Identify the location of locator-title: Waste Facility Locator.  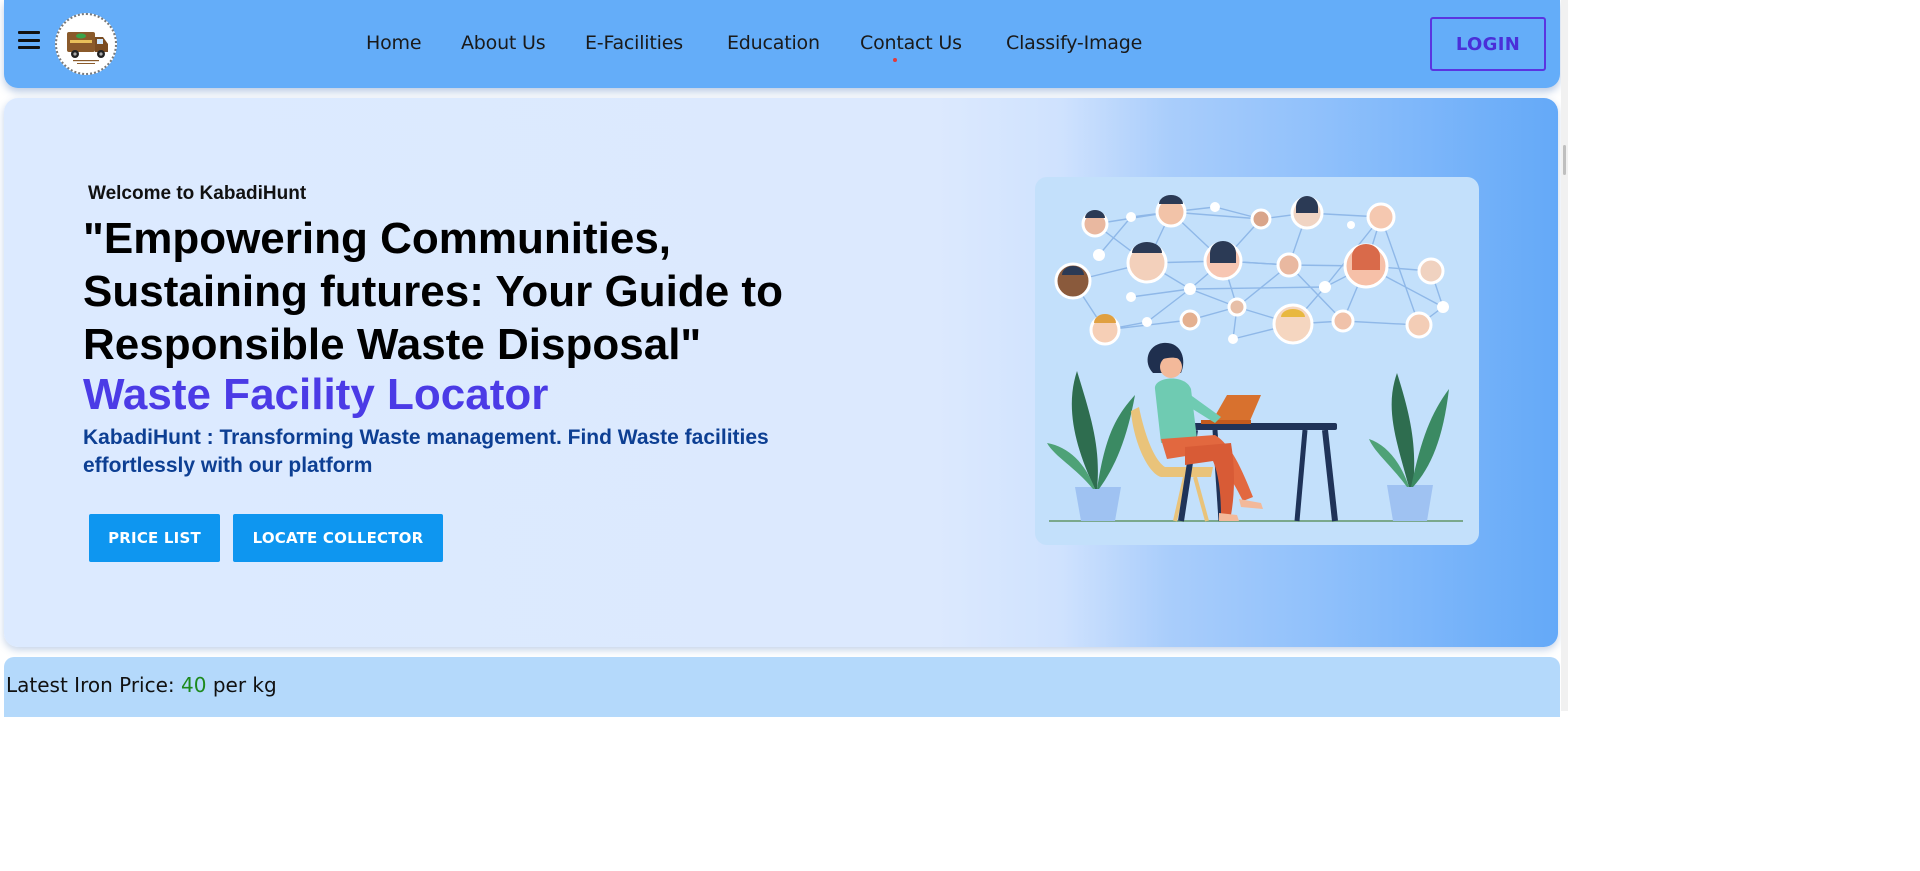
(316, 394).